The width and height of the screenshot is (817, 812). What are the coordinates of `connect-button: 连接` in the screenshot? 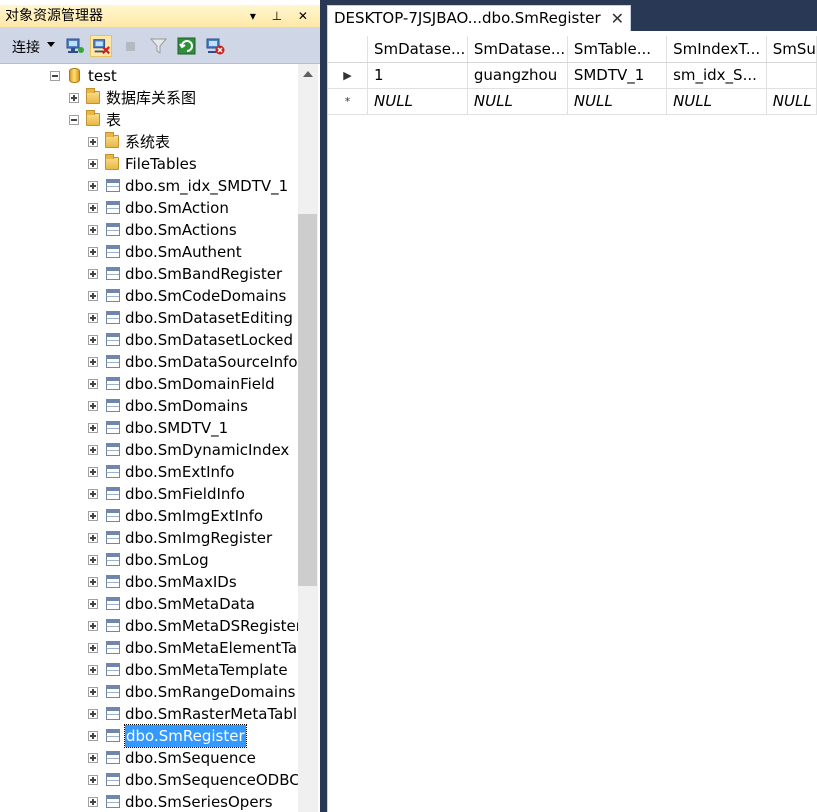 It's located at (26, 47).